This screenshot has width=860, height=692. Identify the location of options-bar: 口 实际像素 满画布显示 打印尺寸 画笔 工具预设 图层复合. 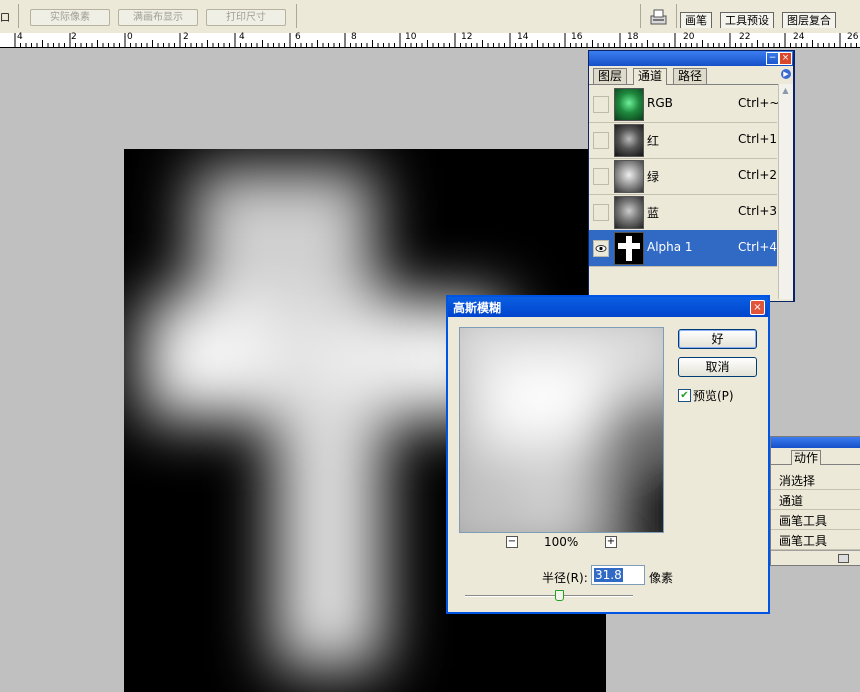
(430, 17).